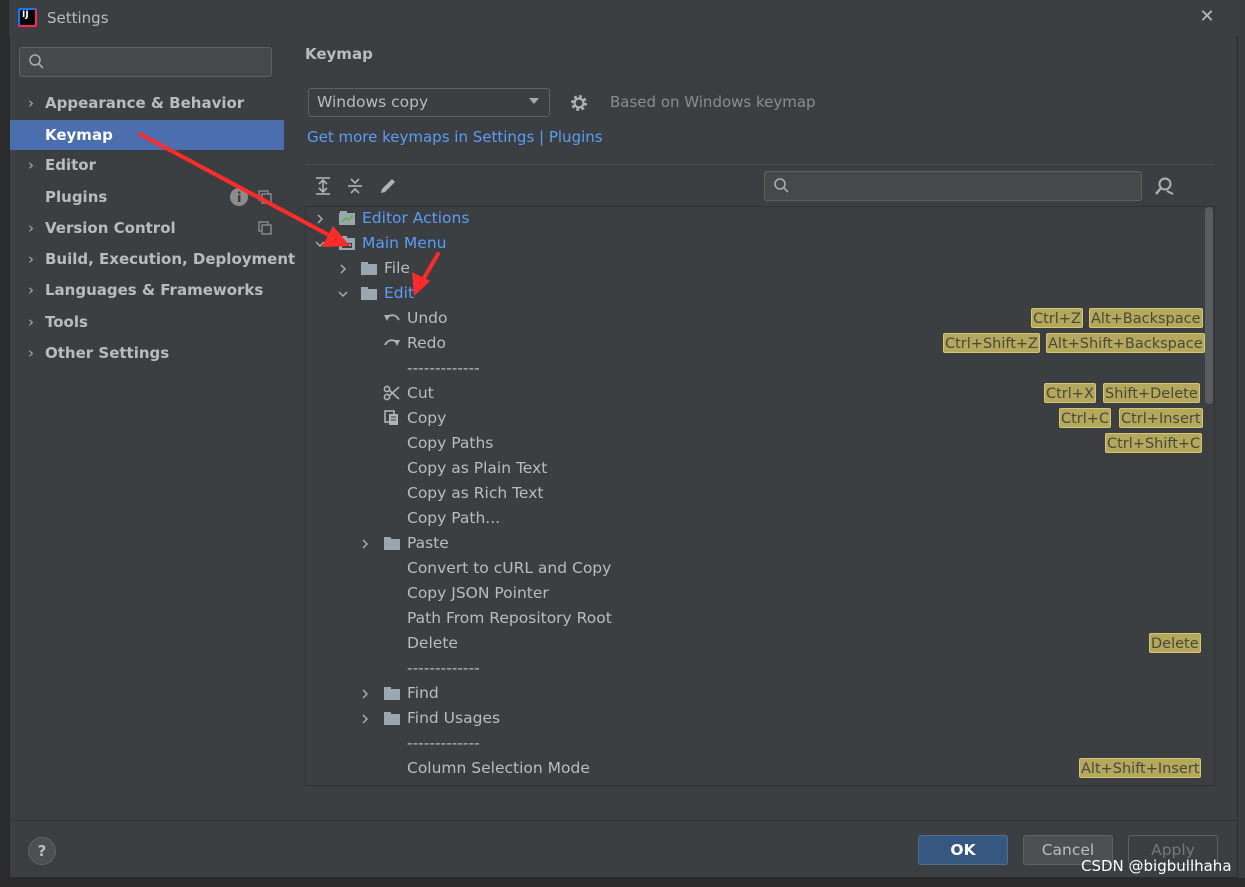  I want to click on page-title: Keymap, so click(339, 54).